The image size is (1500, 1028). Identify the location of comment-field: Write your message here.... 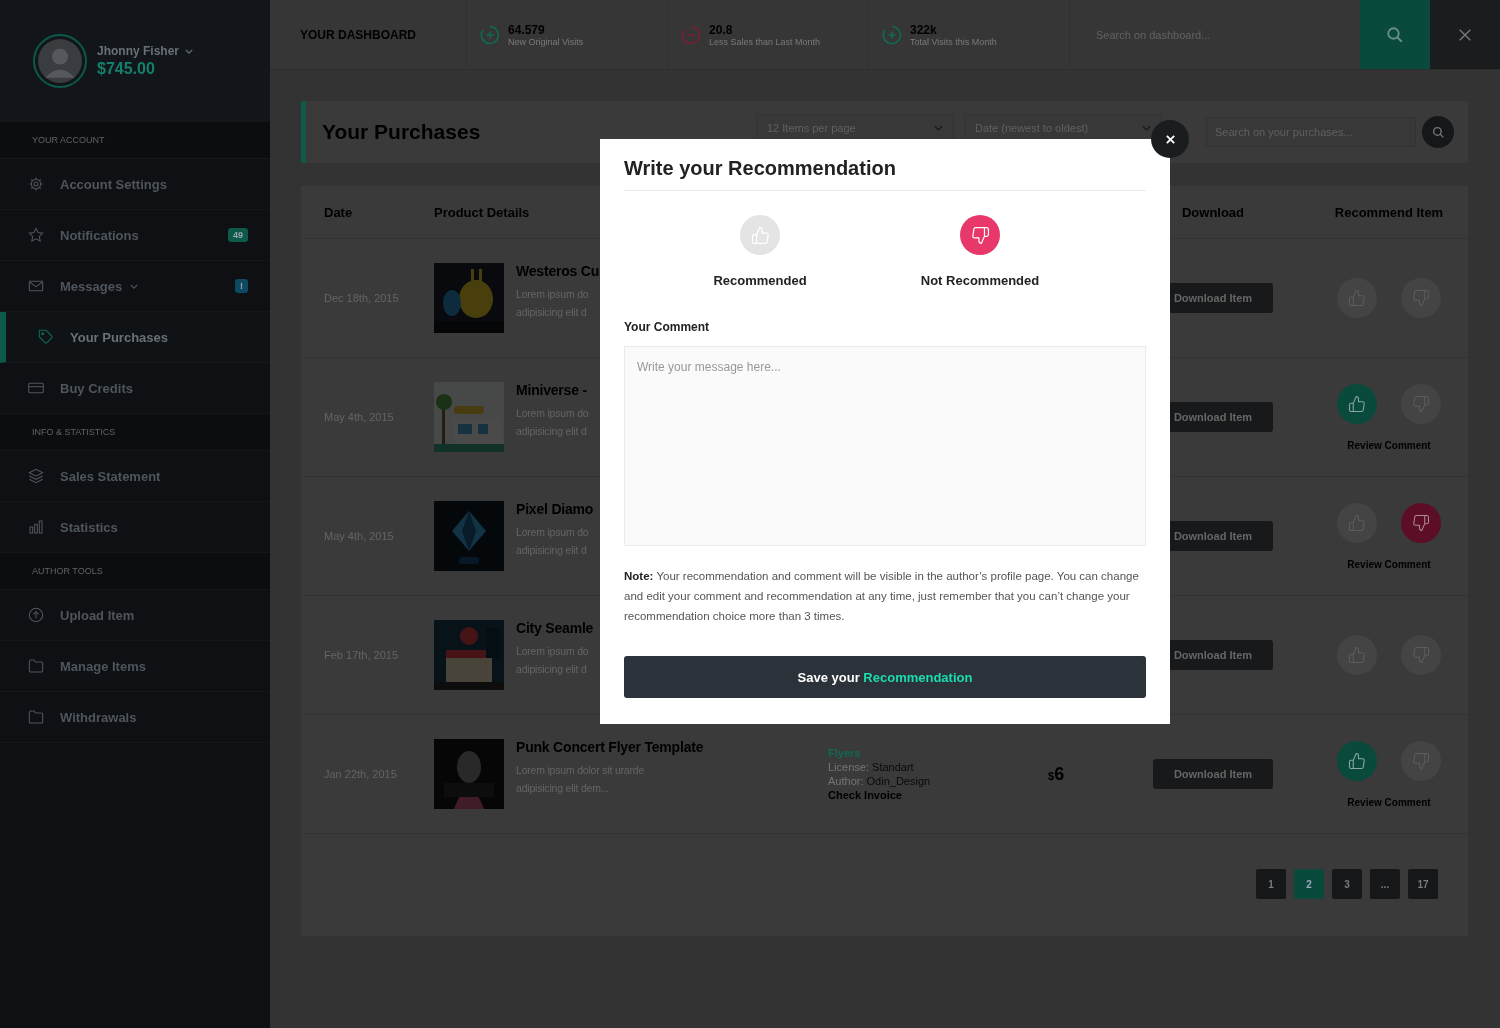
(885, 446).